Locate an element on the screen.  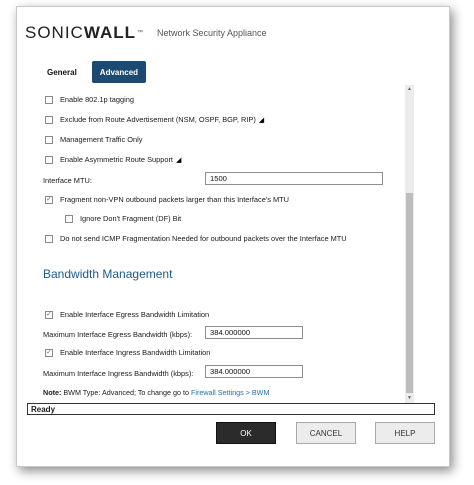
enable-8021p-label: Enable 802.1p tagging is located at coordinates (97, 99).